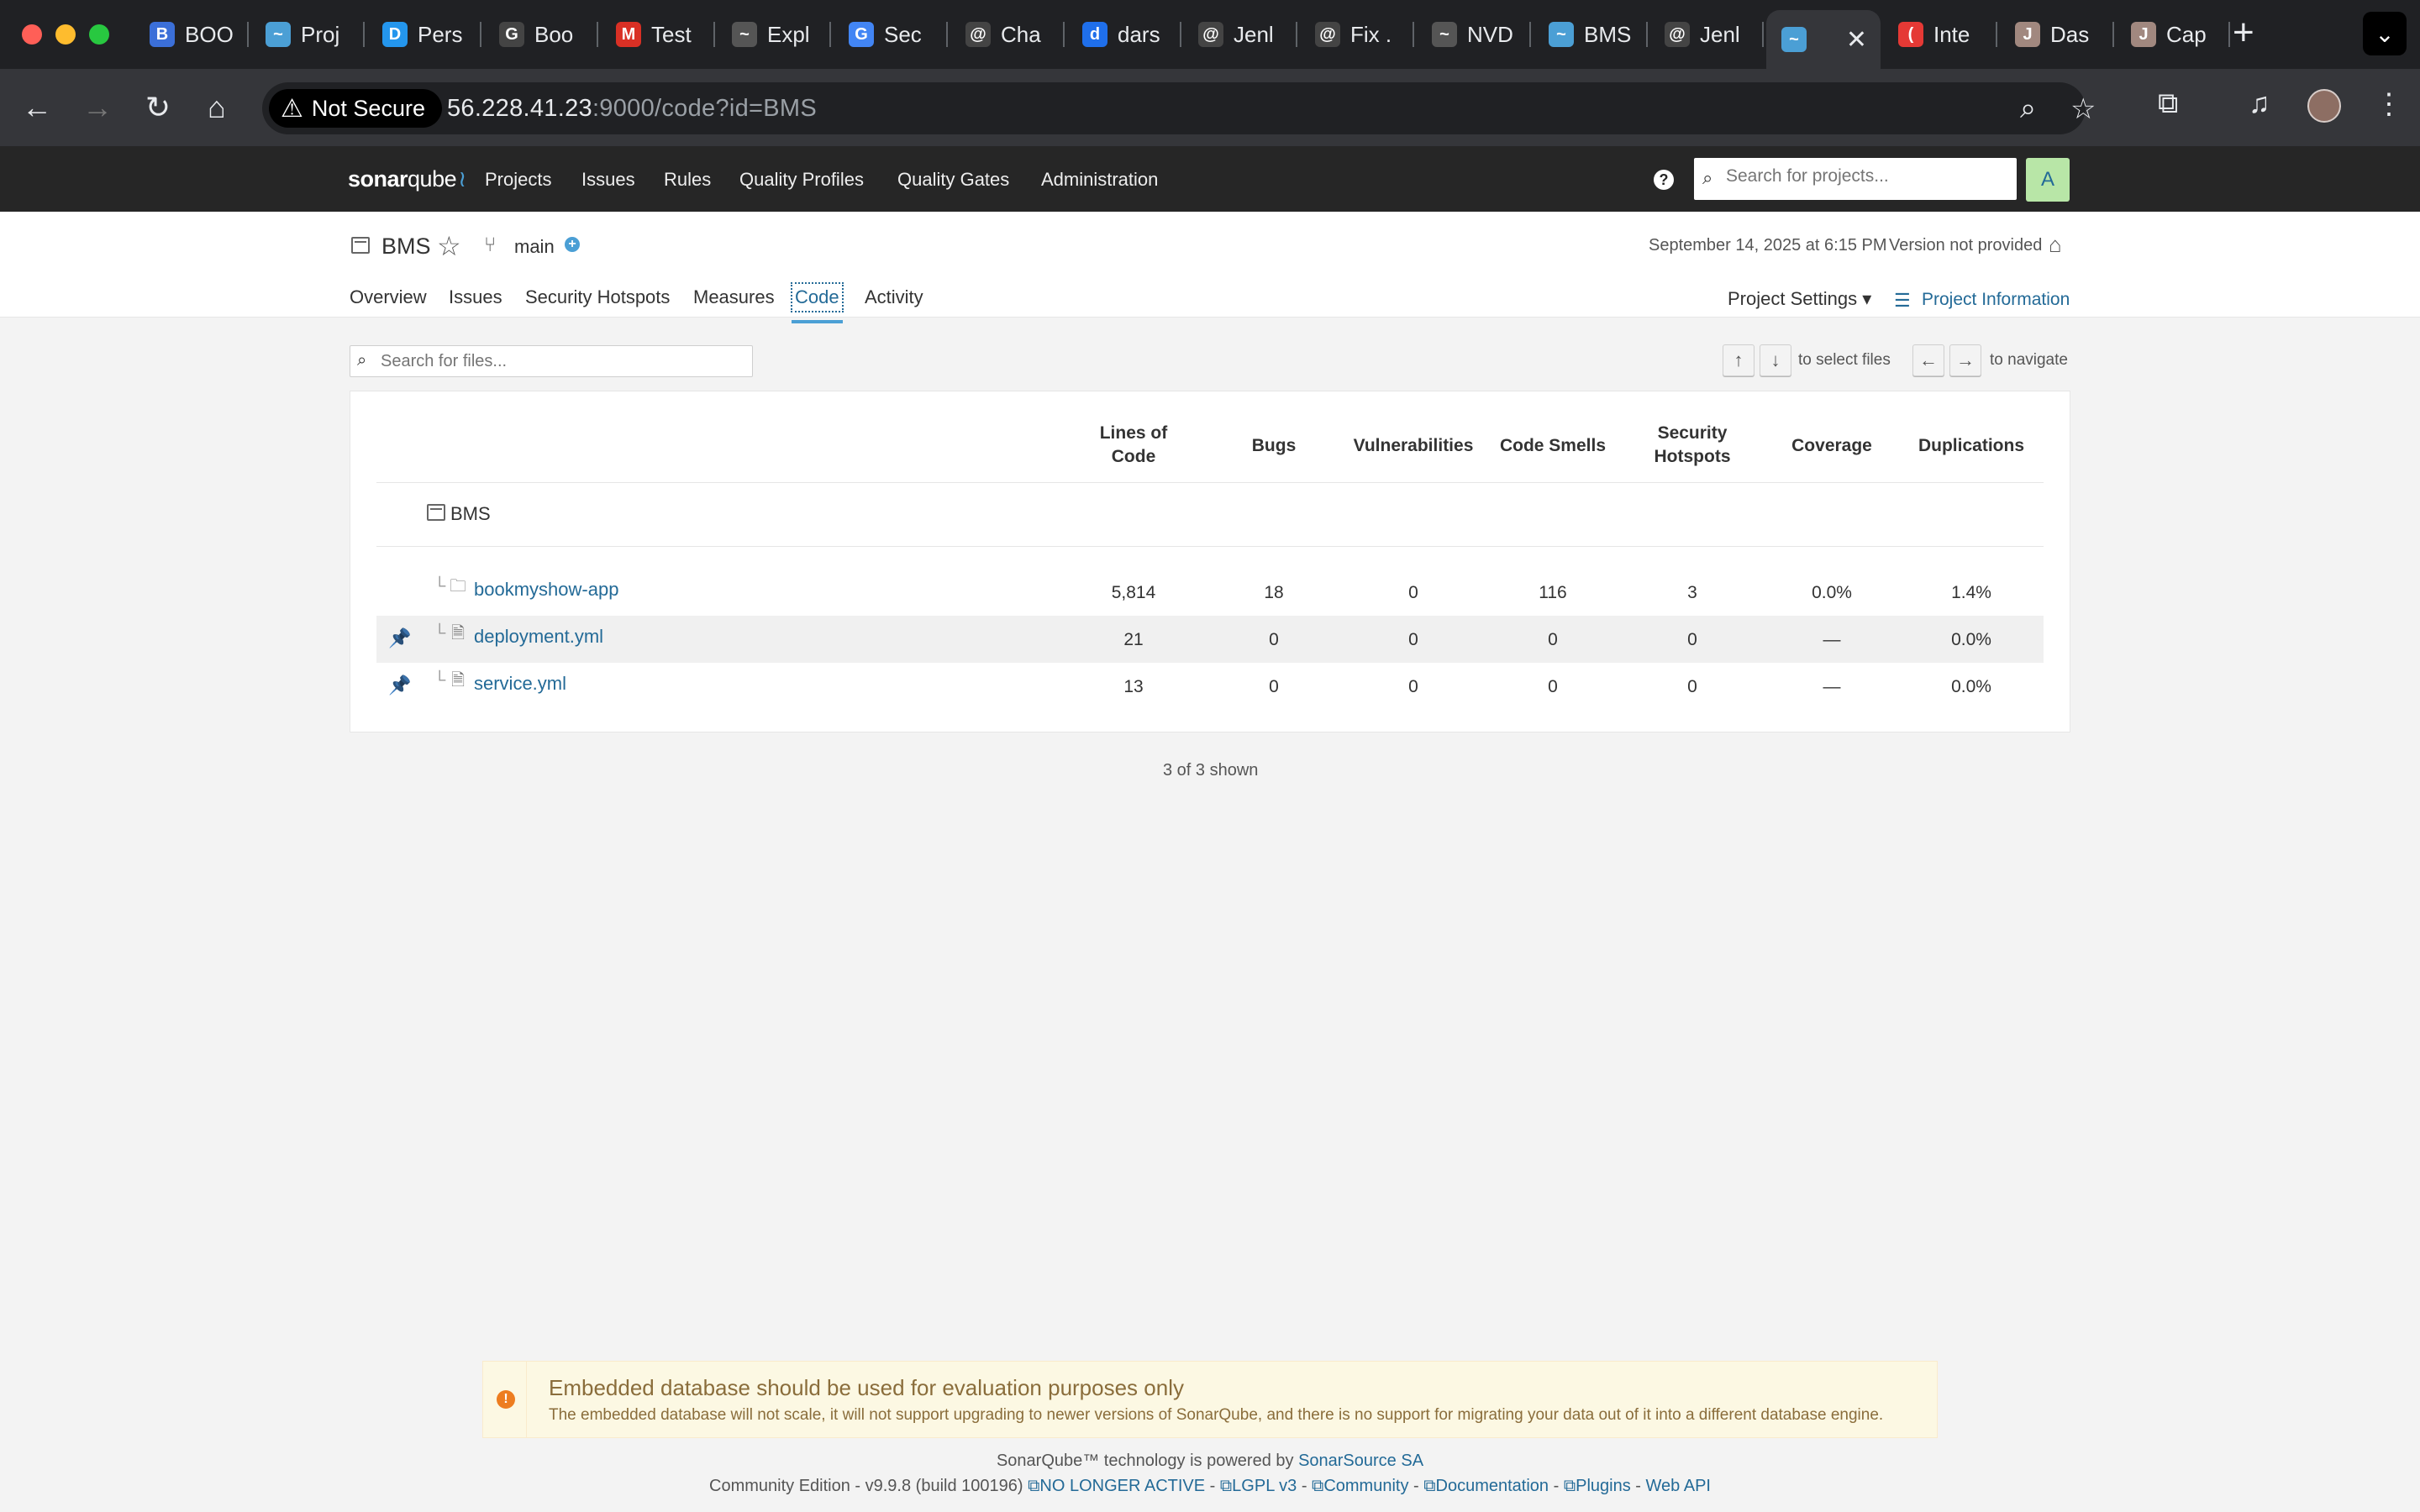 This screenshot has height=1512, width=2420. Describe the element at coordinates (2057, 34) in the screenshot. I see `browser-tab: J Das` at that location.